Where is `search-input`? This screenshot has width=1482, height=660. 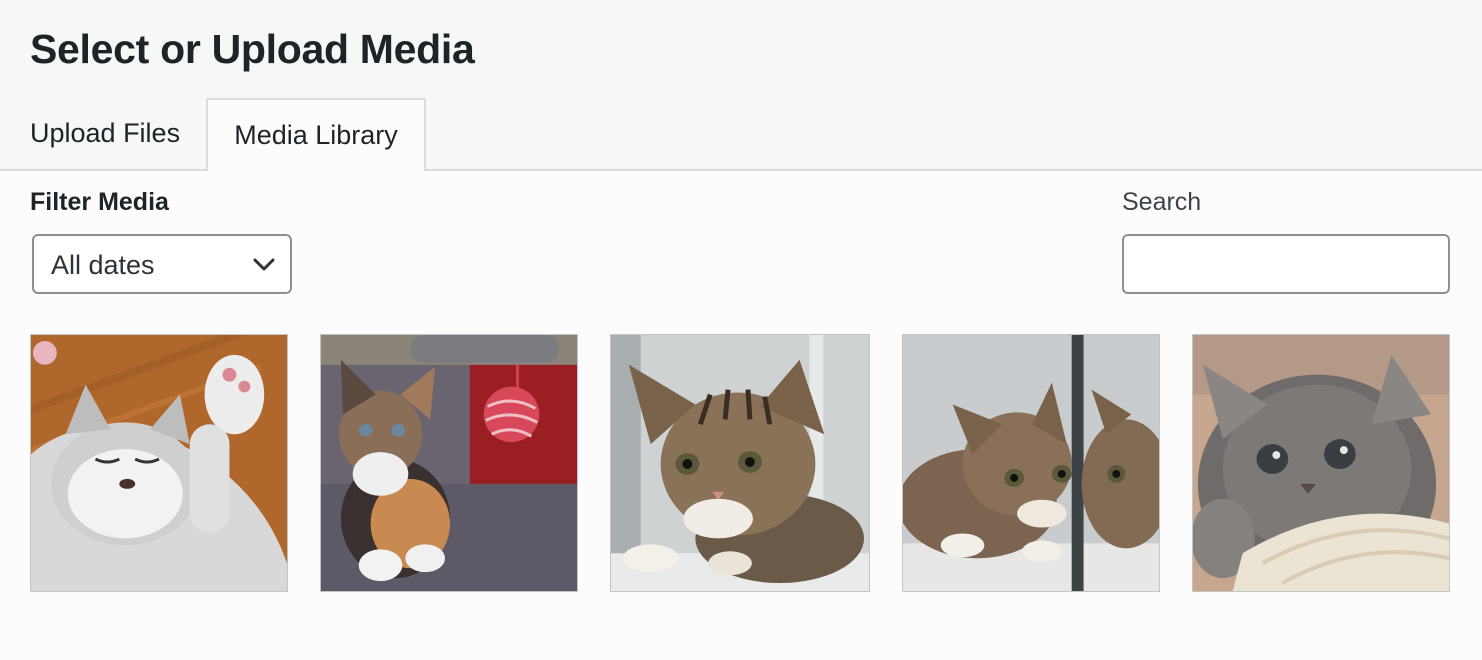 search-input is located at coordinates (1286, 264).